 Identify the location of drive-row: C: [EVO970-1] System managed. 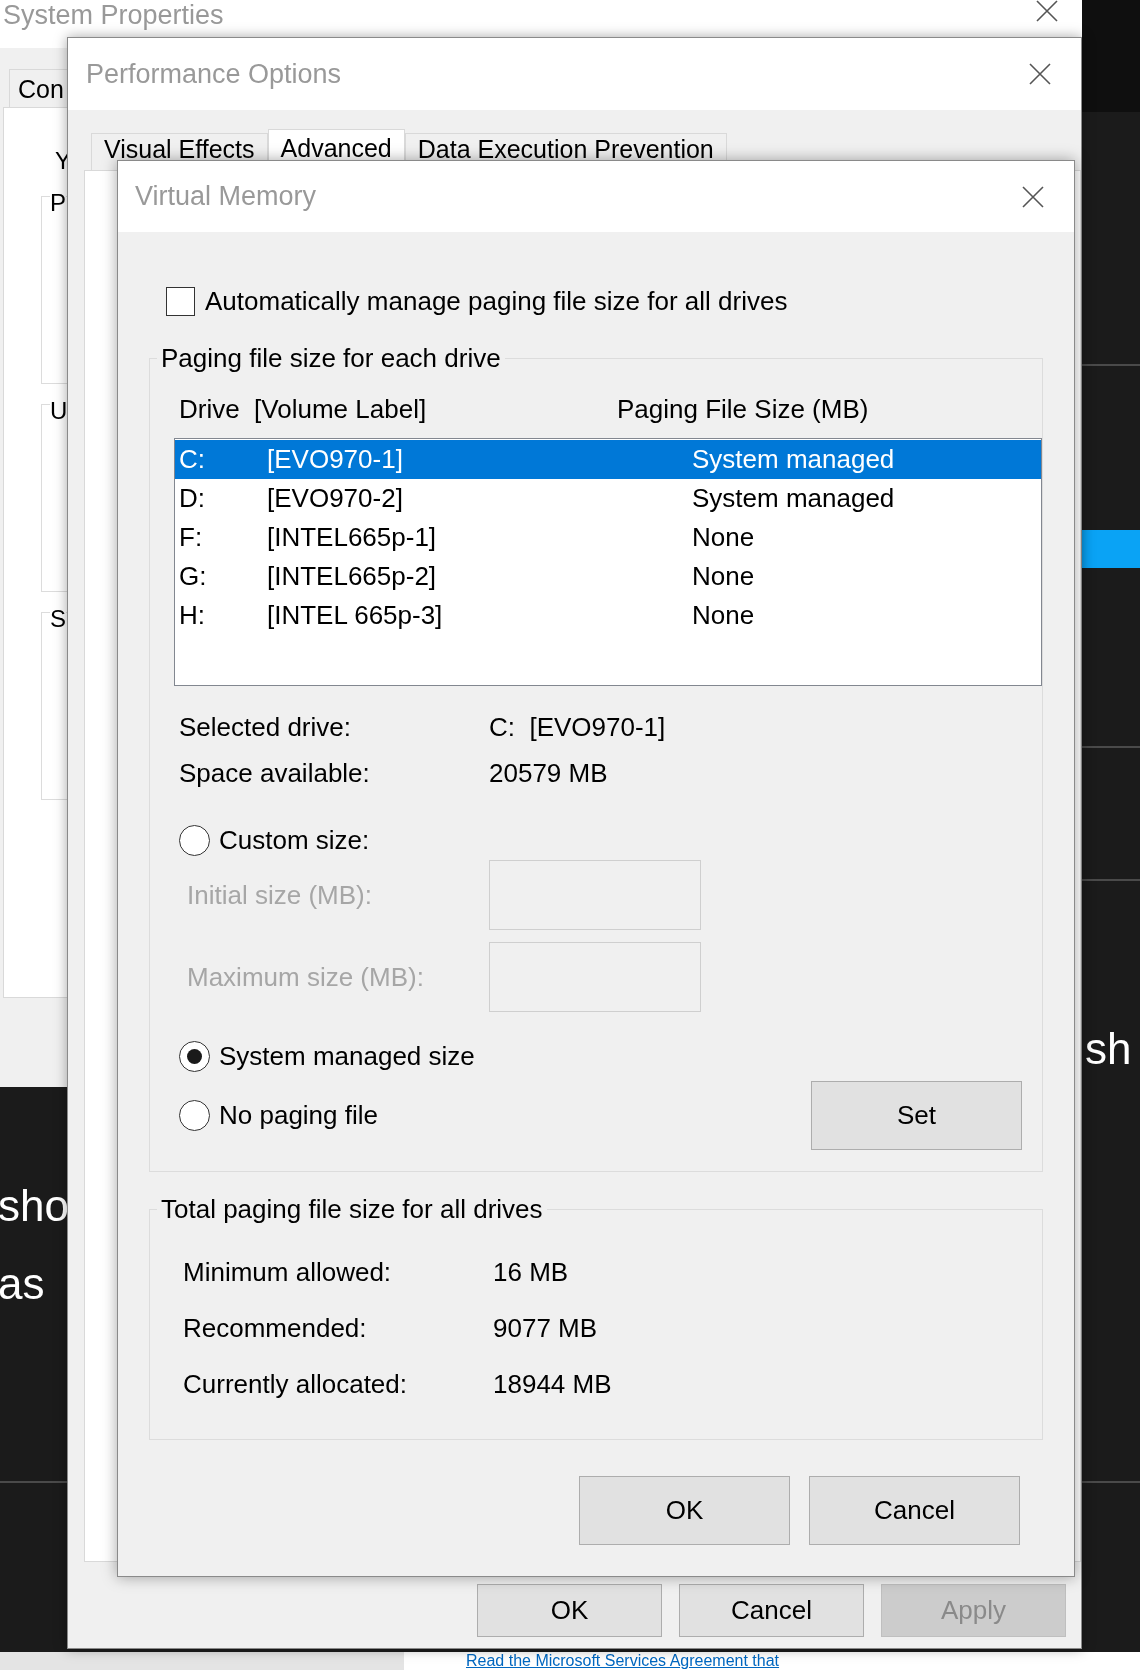
(608, 459).